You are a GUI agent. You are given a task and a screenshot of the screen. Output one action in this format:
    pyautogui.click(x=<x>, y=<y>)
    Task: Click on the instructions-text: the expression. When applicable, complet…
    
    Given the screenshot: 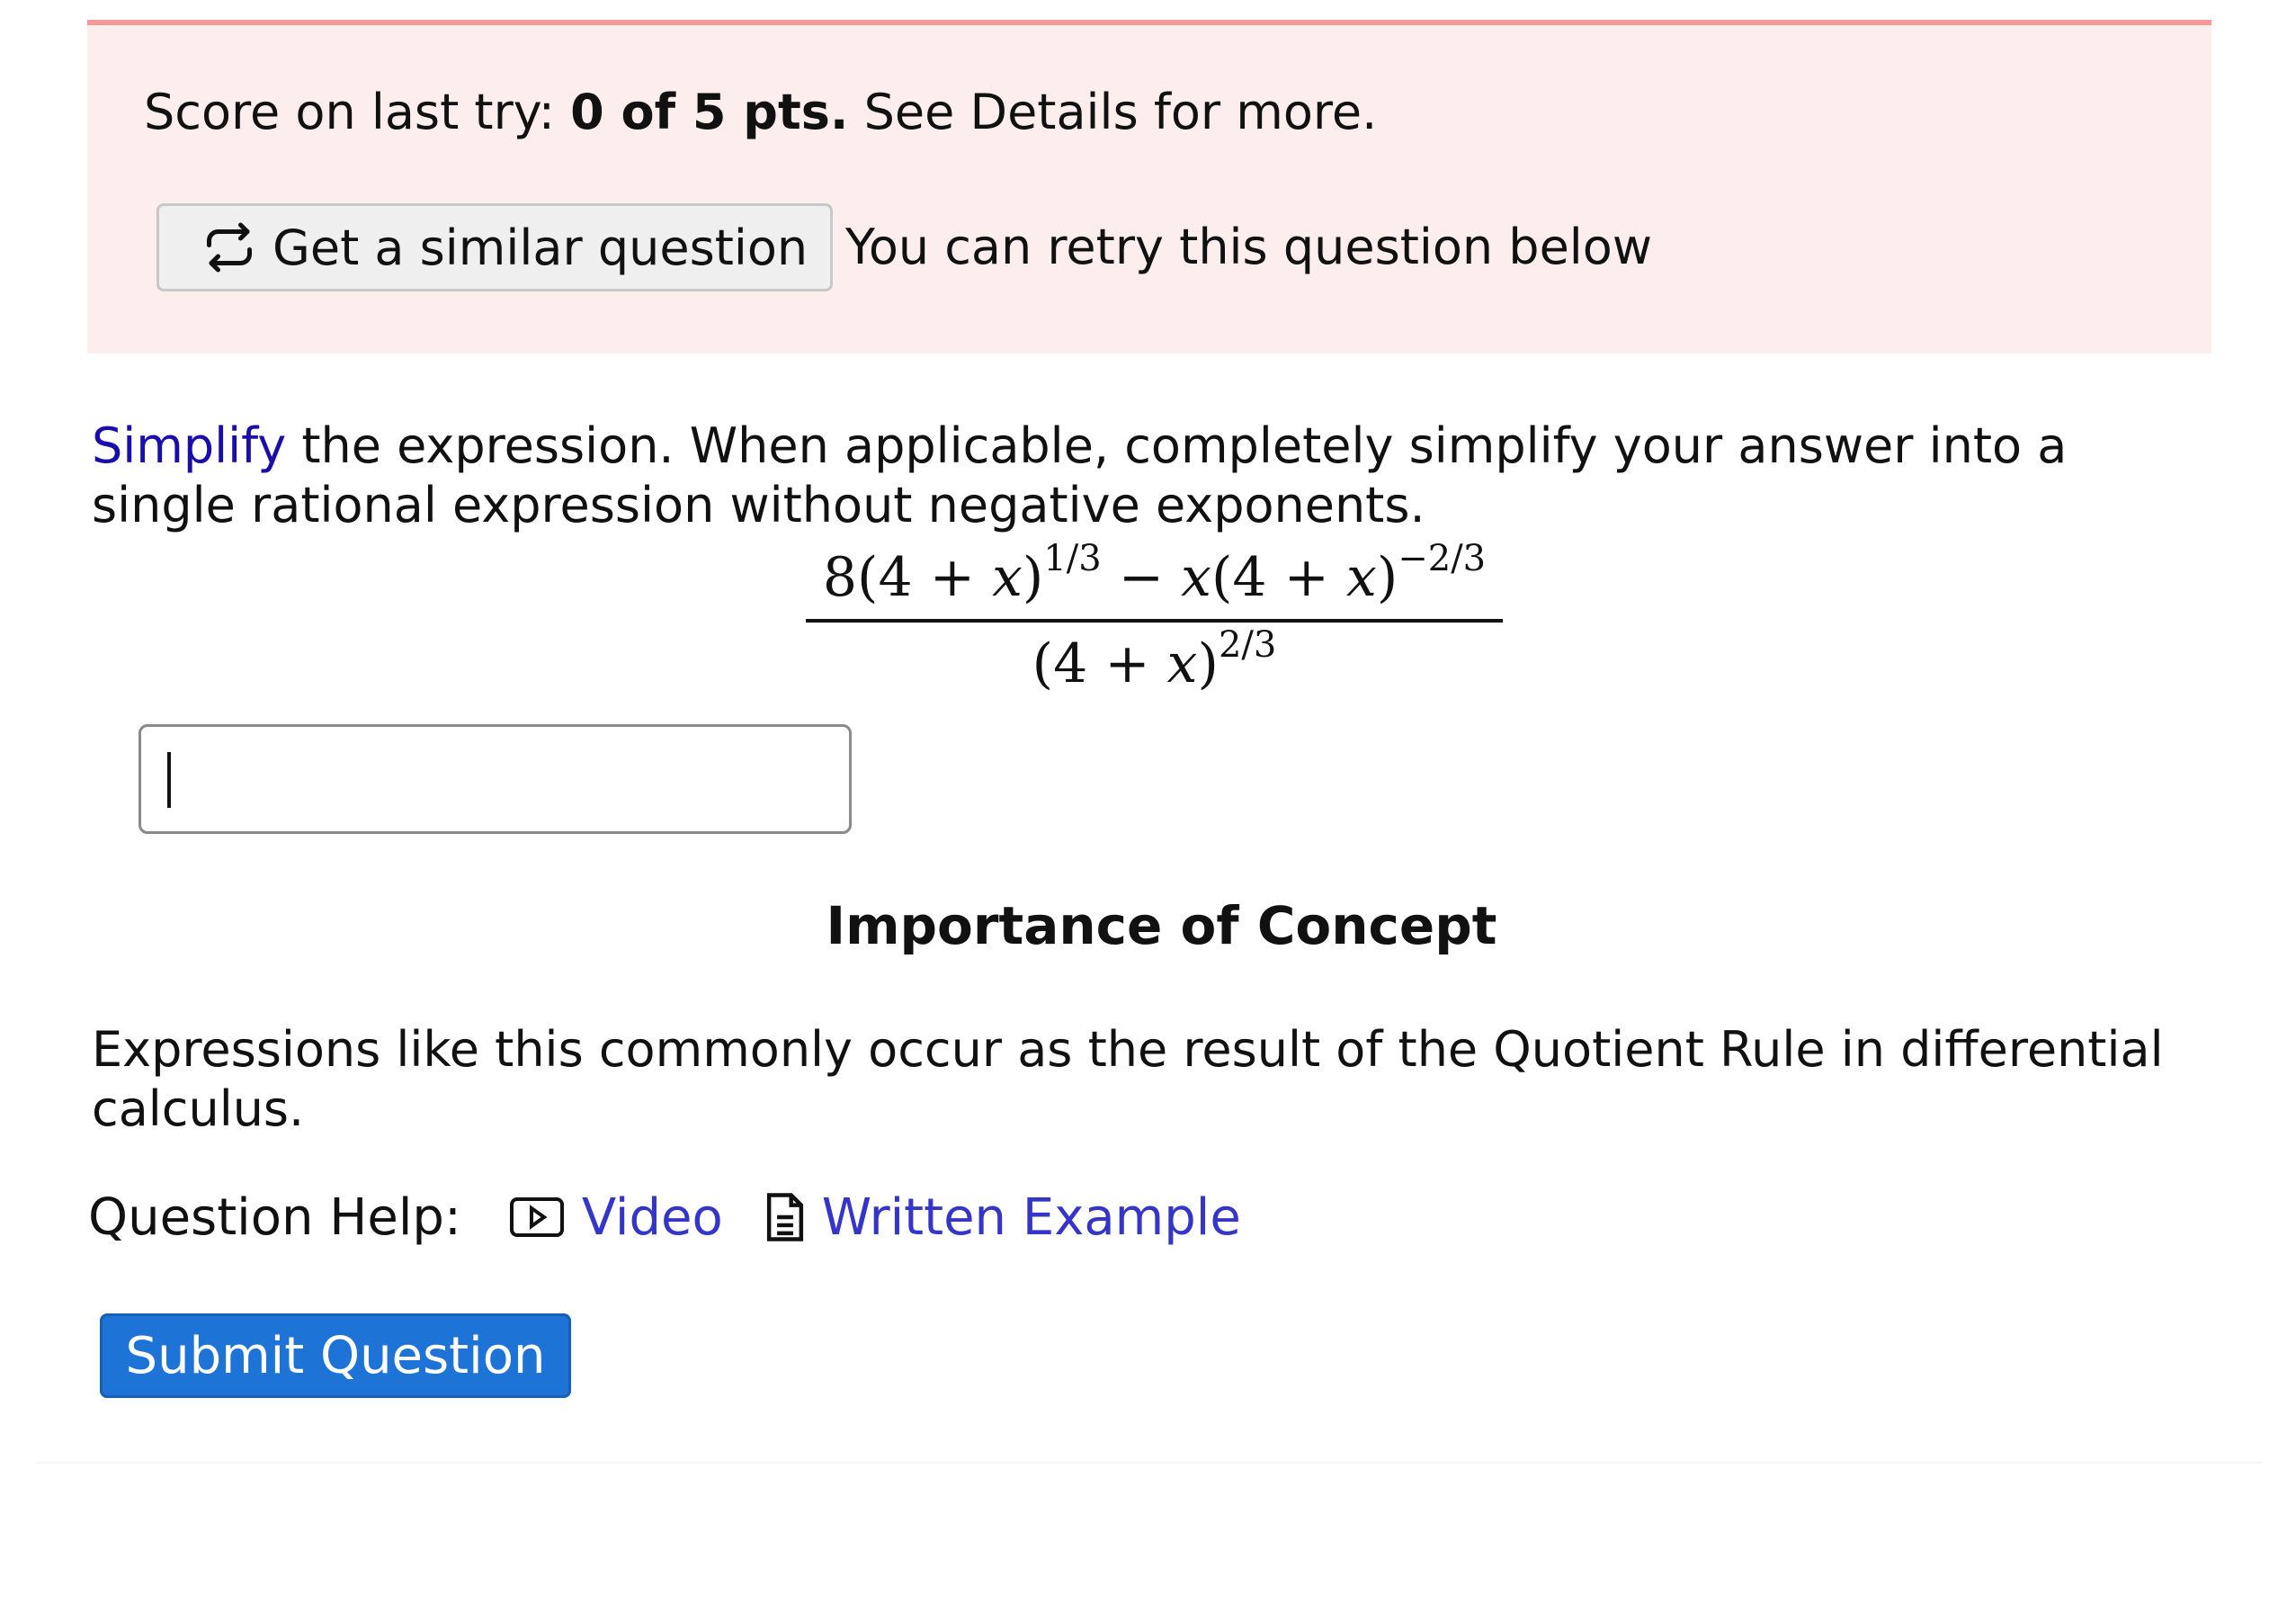 What is the action you would take?
    pyautogui.click(x=1080, y=475)
    